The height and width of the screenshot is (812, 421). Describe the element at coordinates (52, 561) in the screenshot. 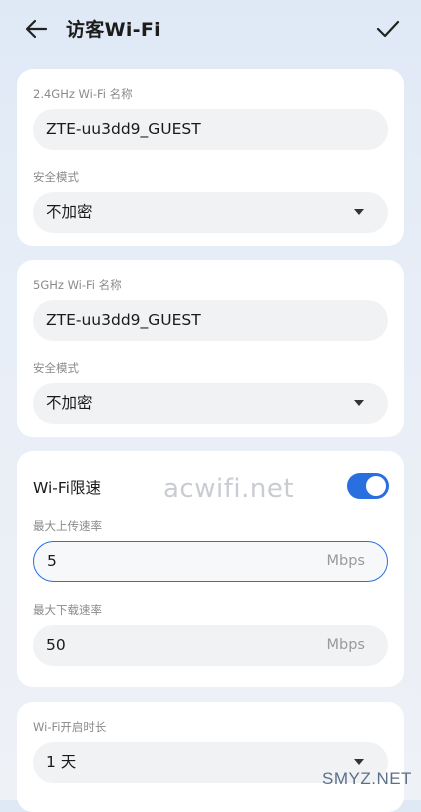

I see `upload-rate-value: 5` at that location.